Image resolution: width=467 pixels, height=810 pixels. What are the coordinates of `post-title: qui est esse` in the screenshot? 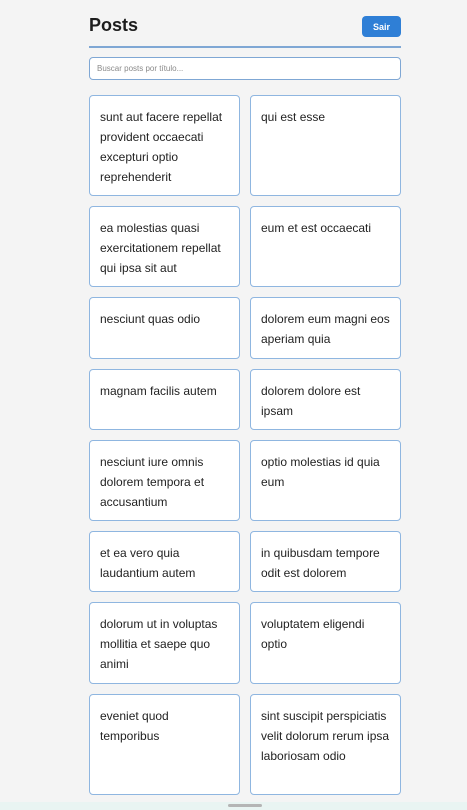 It's located at (293, 117).